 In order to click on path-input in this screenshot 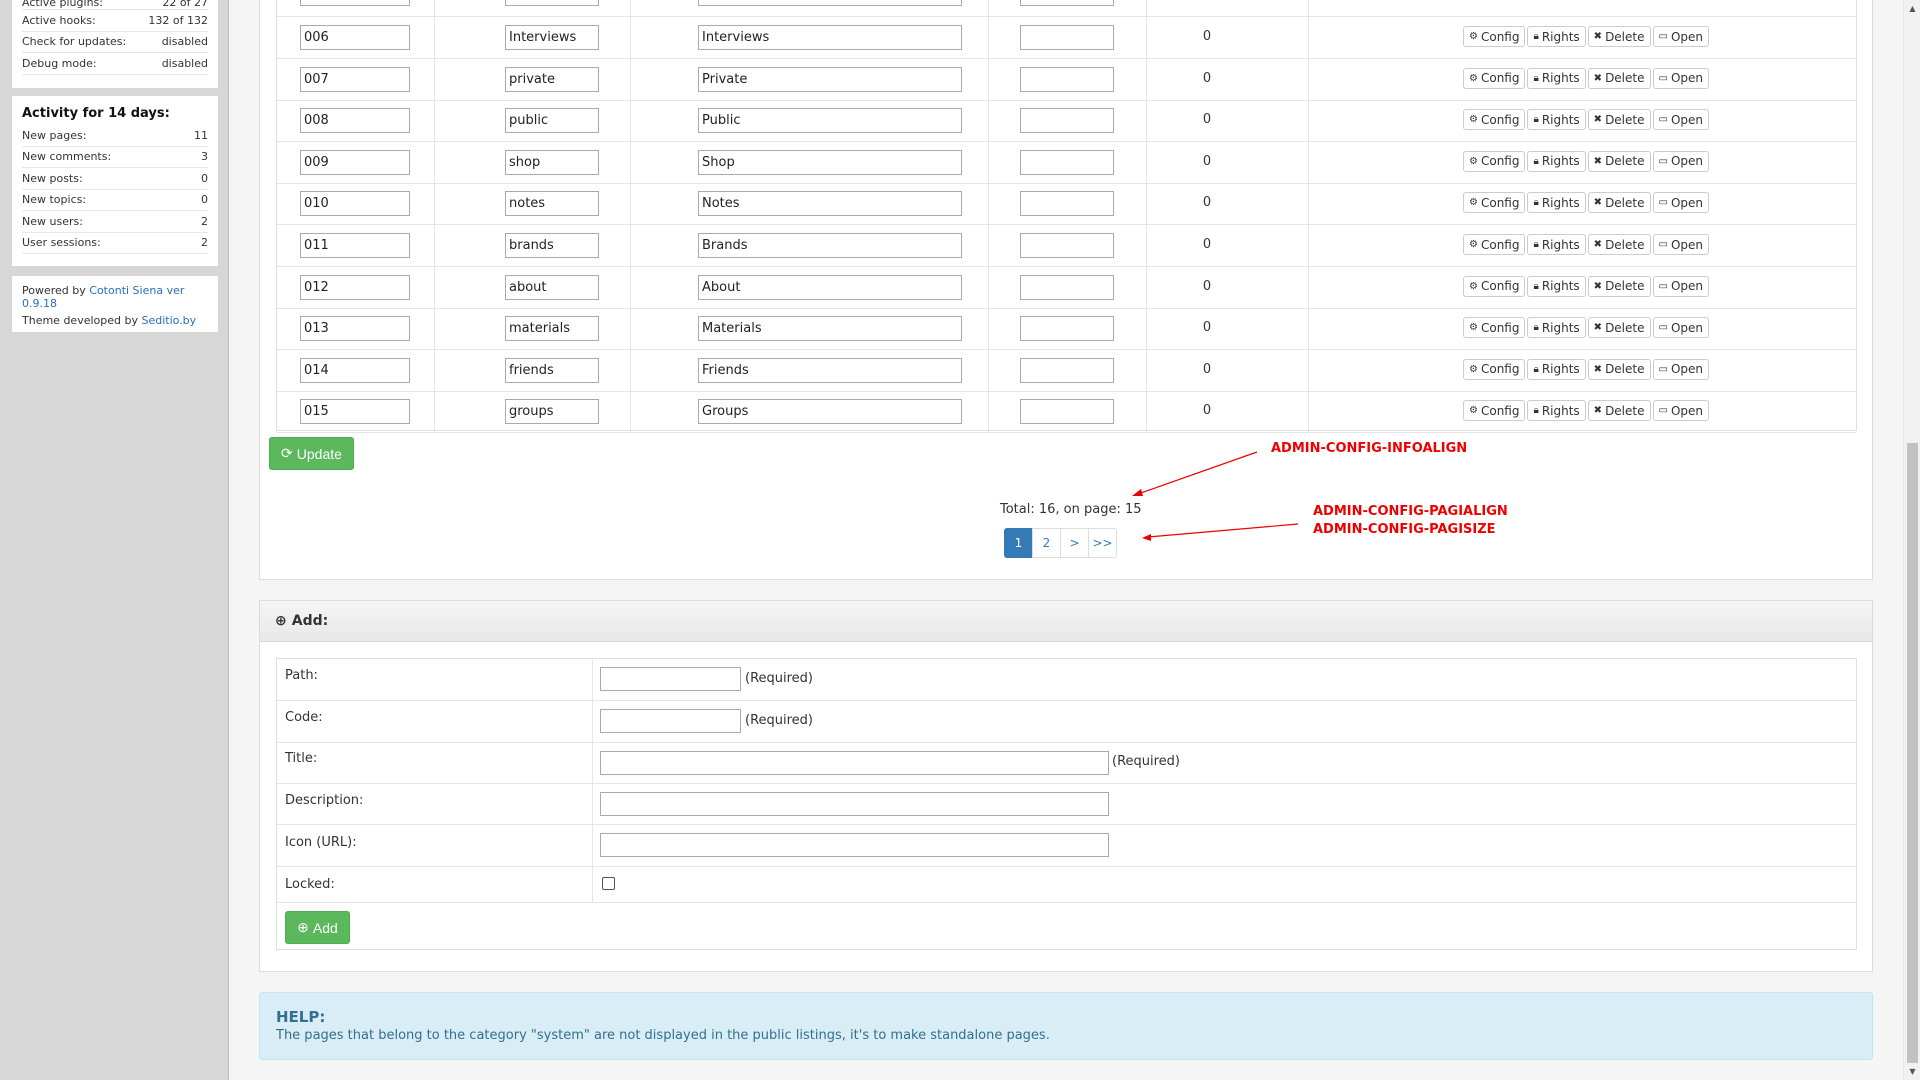, I will do `click(670, 679)`.